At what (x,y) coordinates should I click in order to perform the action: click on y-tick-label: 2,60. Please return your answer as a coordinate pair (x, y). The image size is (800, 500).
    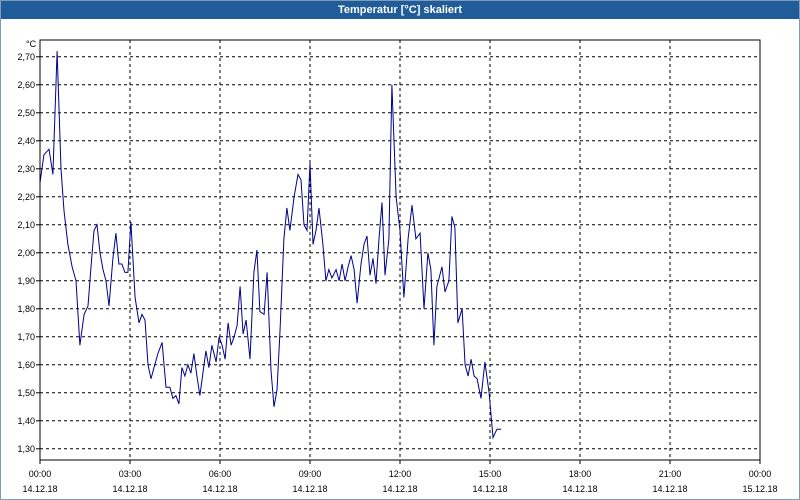
    Looking at the image, I should click on (26, 85).